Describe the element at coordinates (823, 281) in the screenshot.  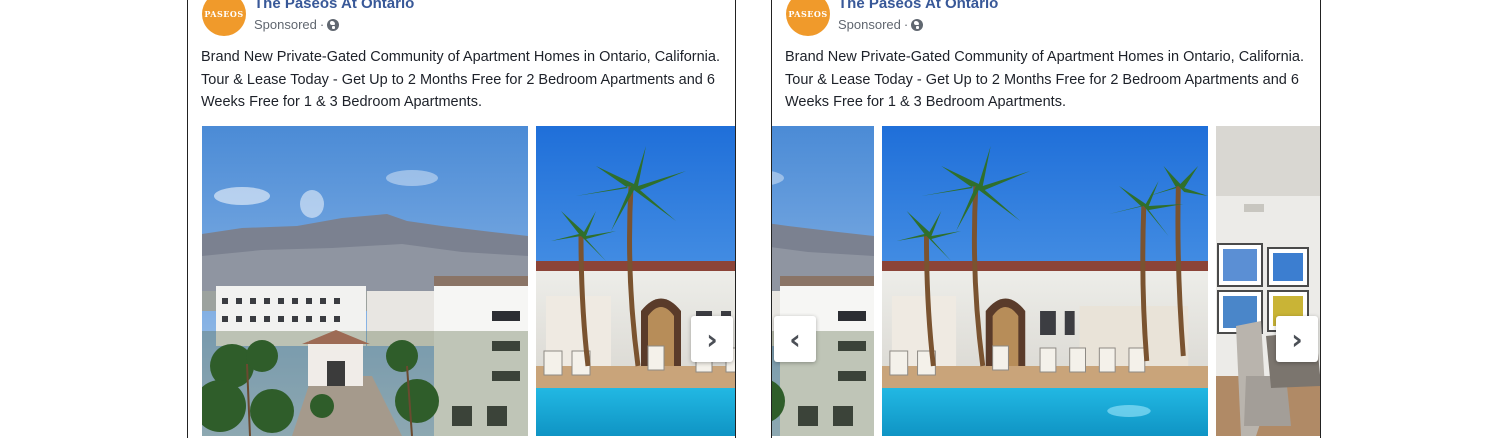
I see `carousel-photo-aerial-partial` at that location.